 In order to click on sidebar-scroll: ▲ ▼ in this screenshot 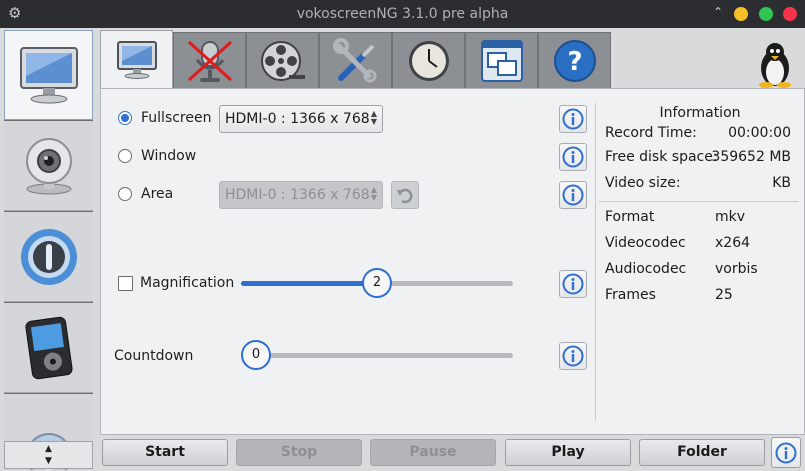, I will do `click(48, 455)`.